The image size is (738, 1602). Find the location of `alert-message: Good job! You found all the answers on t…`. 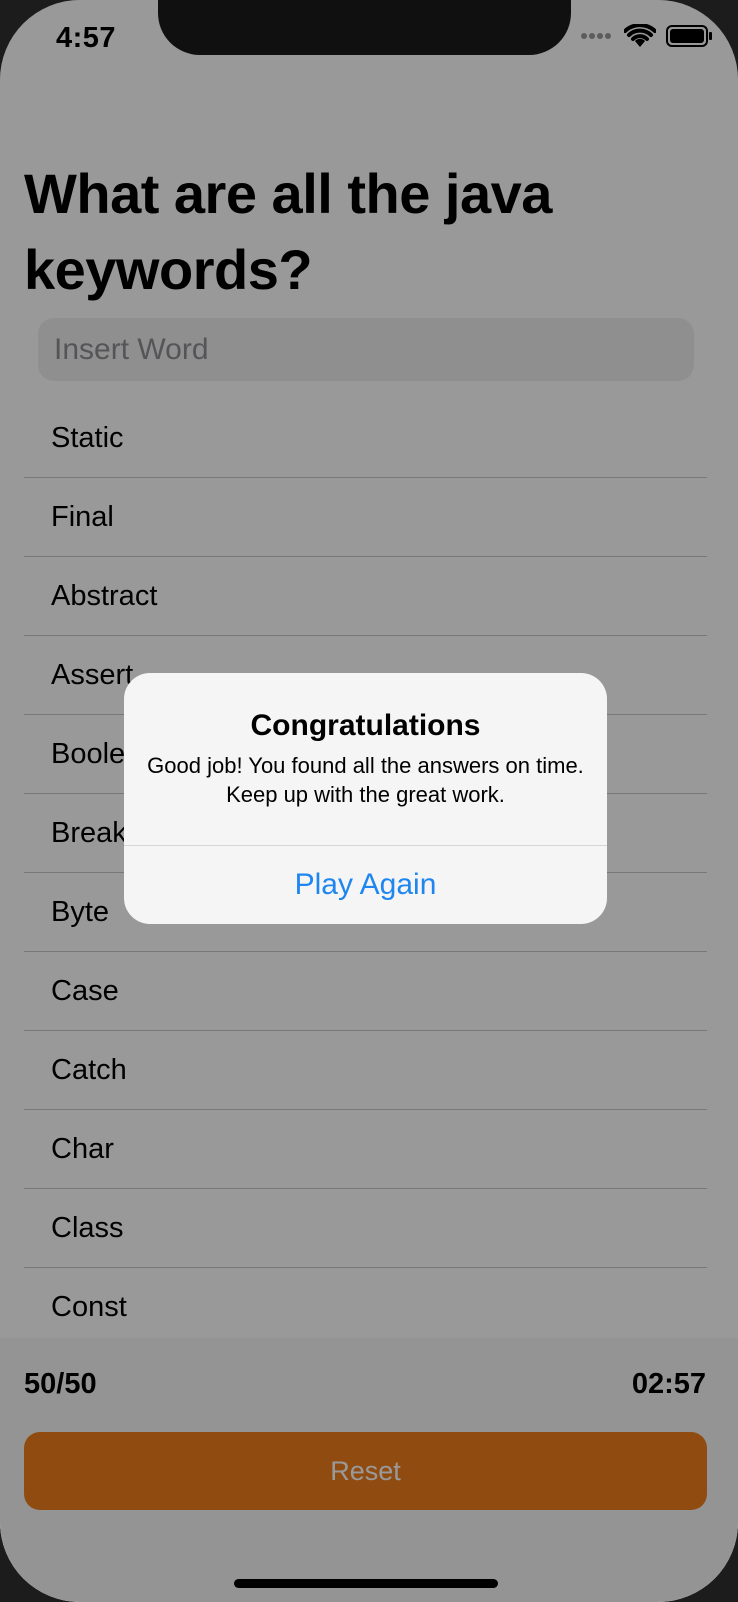

alert-message: Good job! You found all the answers on t… is located at coordinates (365, 780).